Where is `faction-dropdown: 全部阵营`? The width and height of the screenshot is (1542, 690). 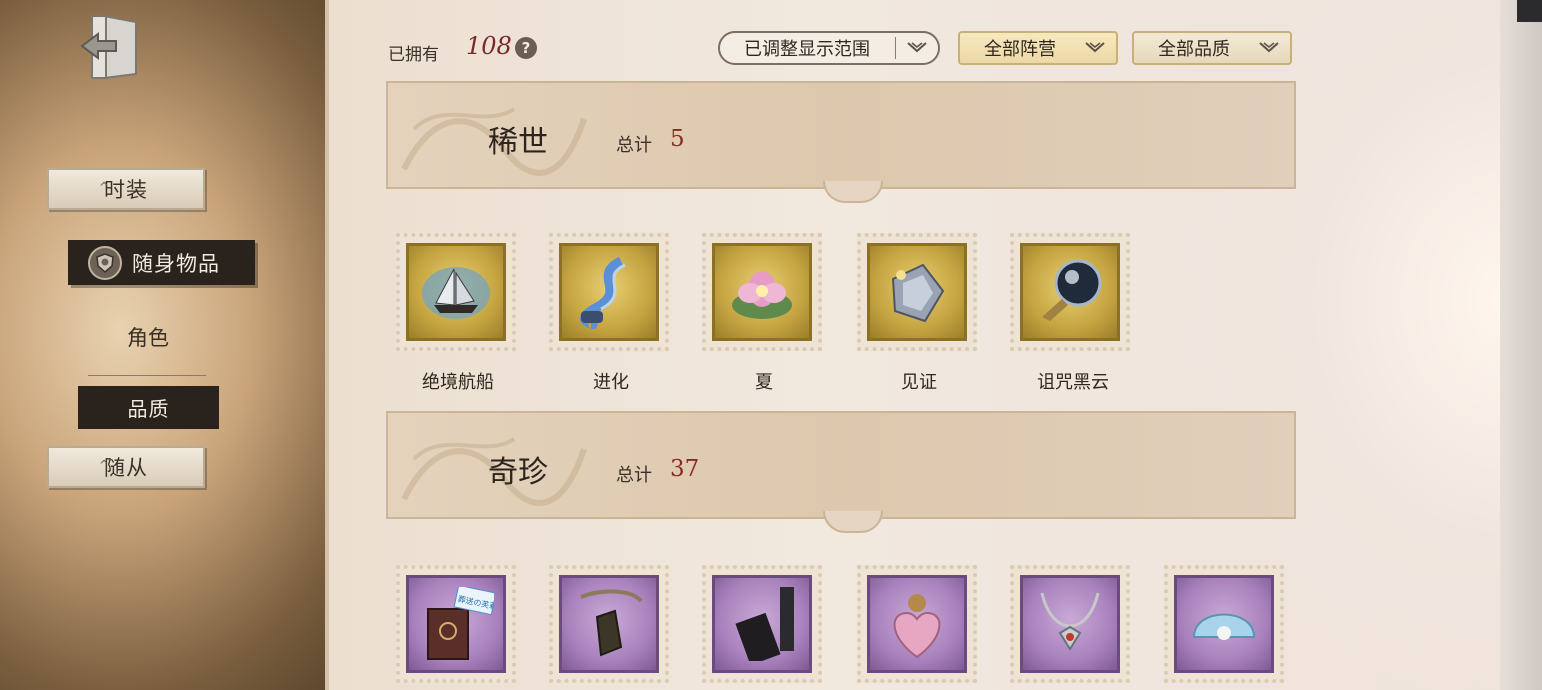 faction-dropdown: 全部阵营 is located at coordinates (1038, 48).